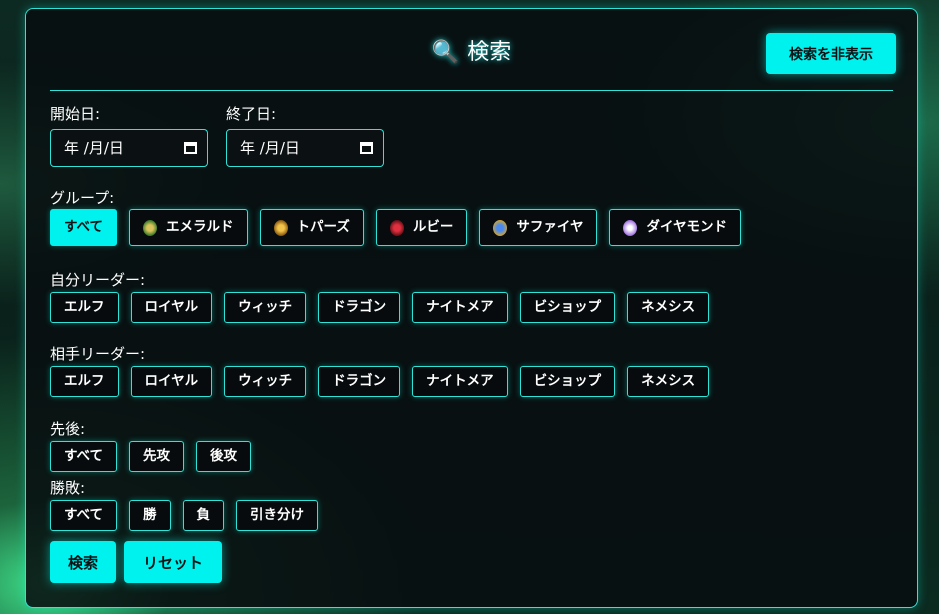 This screenshot has height=614, width=939. I want to click on group-emerald-label: エメラルド, so click(200, 227).